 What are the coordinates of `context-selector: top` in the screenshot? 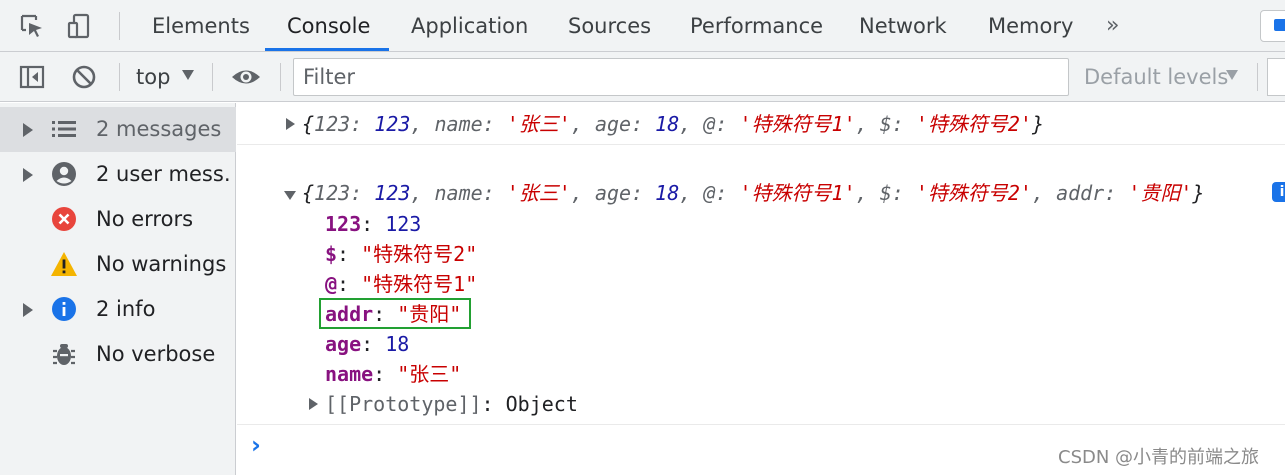 It's located at (153, 77).